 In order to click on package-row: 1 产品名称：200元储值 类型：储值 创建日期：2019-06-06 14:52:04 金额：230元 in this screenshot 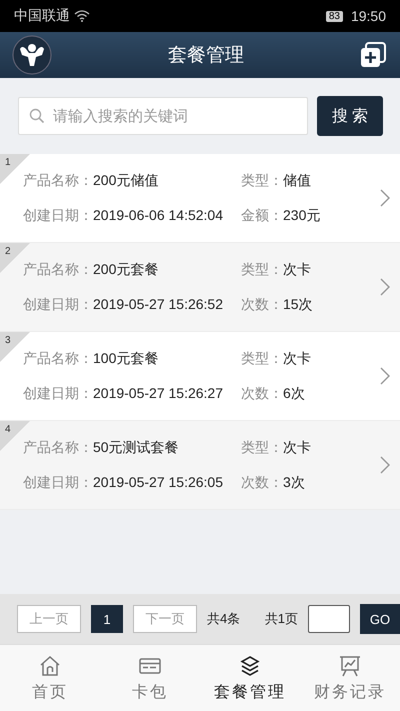, I will do `click(200, 198)`.